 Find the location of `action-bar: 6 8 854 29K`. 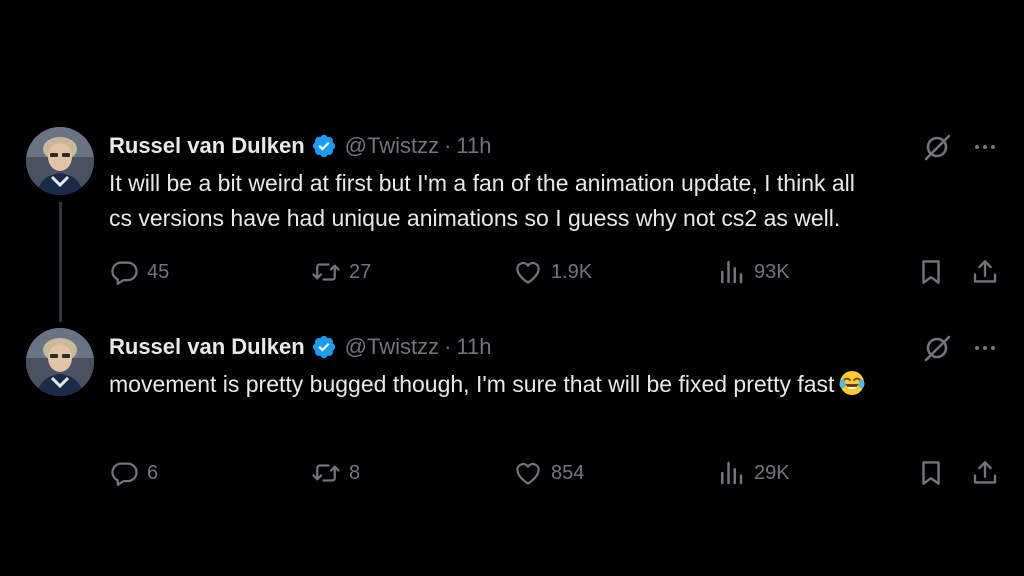

action-bar: 6 8 854 29K is located at coordinates (512, 473).